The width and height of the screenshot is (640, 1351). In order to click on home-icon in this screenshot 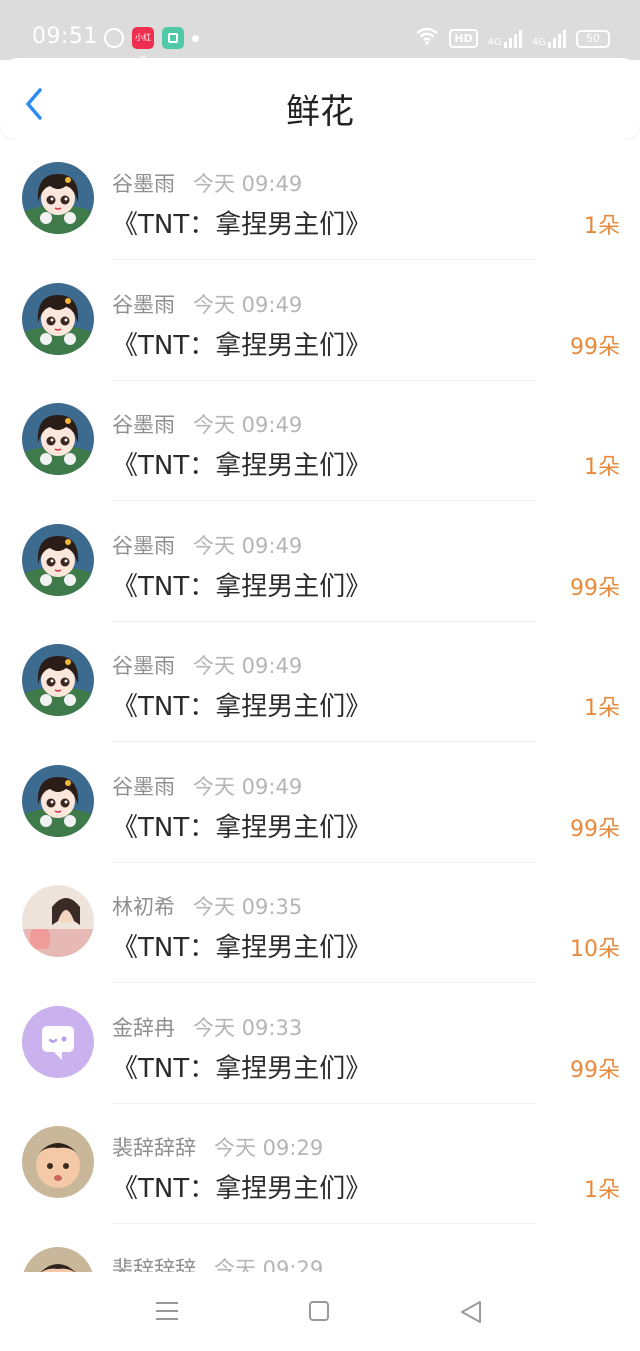, I will do `click(319, 1311)`.